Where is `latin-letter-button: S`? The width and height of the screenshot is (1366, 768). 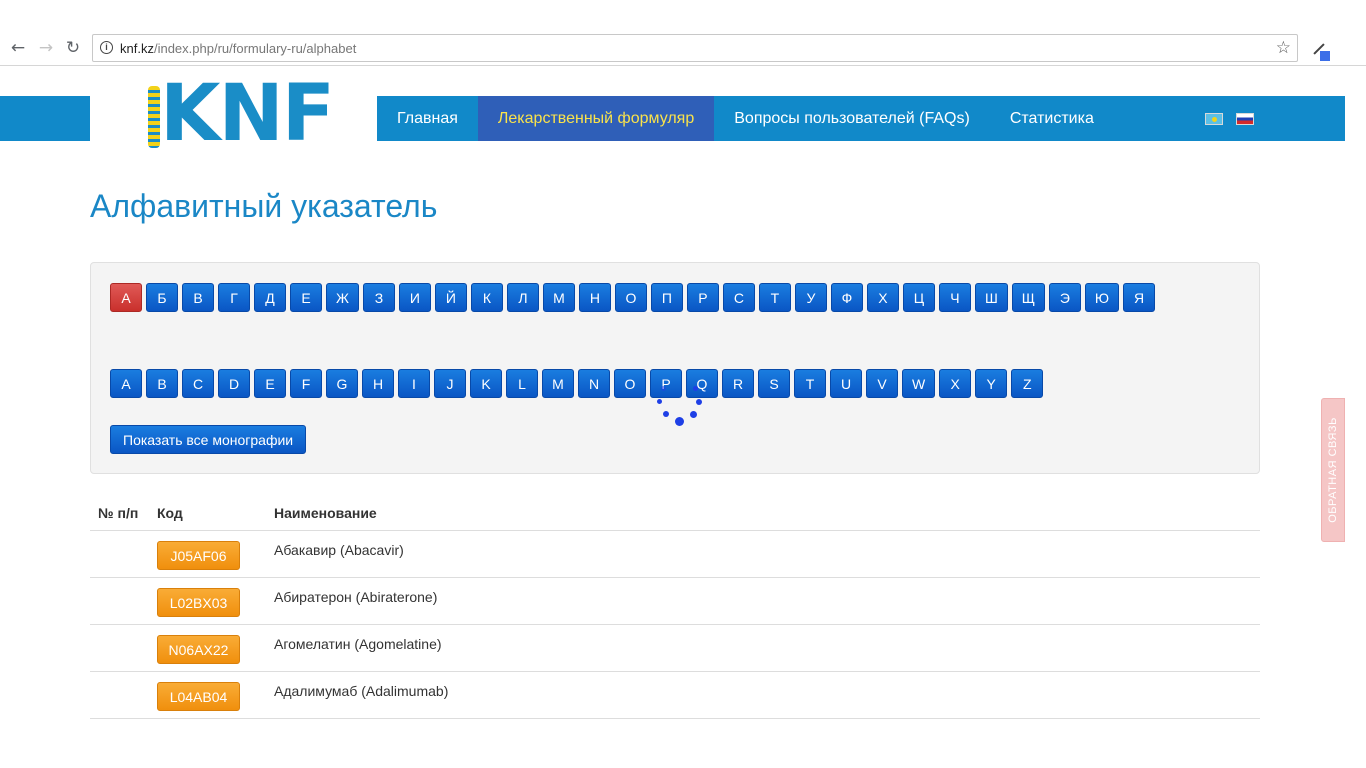
latin-letter-button: S is located at coordinates (774, 383).